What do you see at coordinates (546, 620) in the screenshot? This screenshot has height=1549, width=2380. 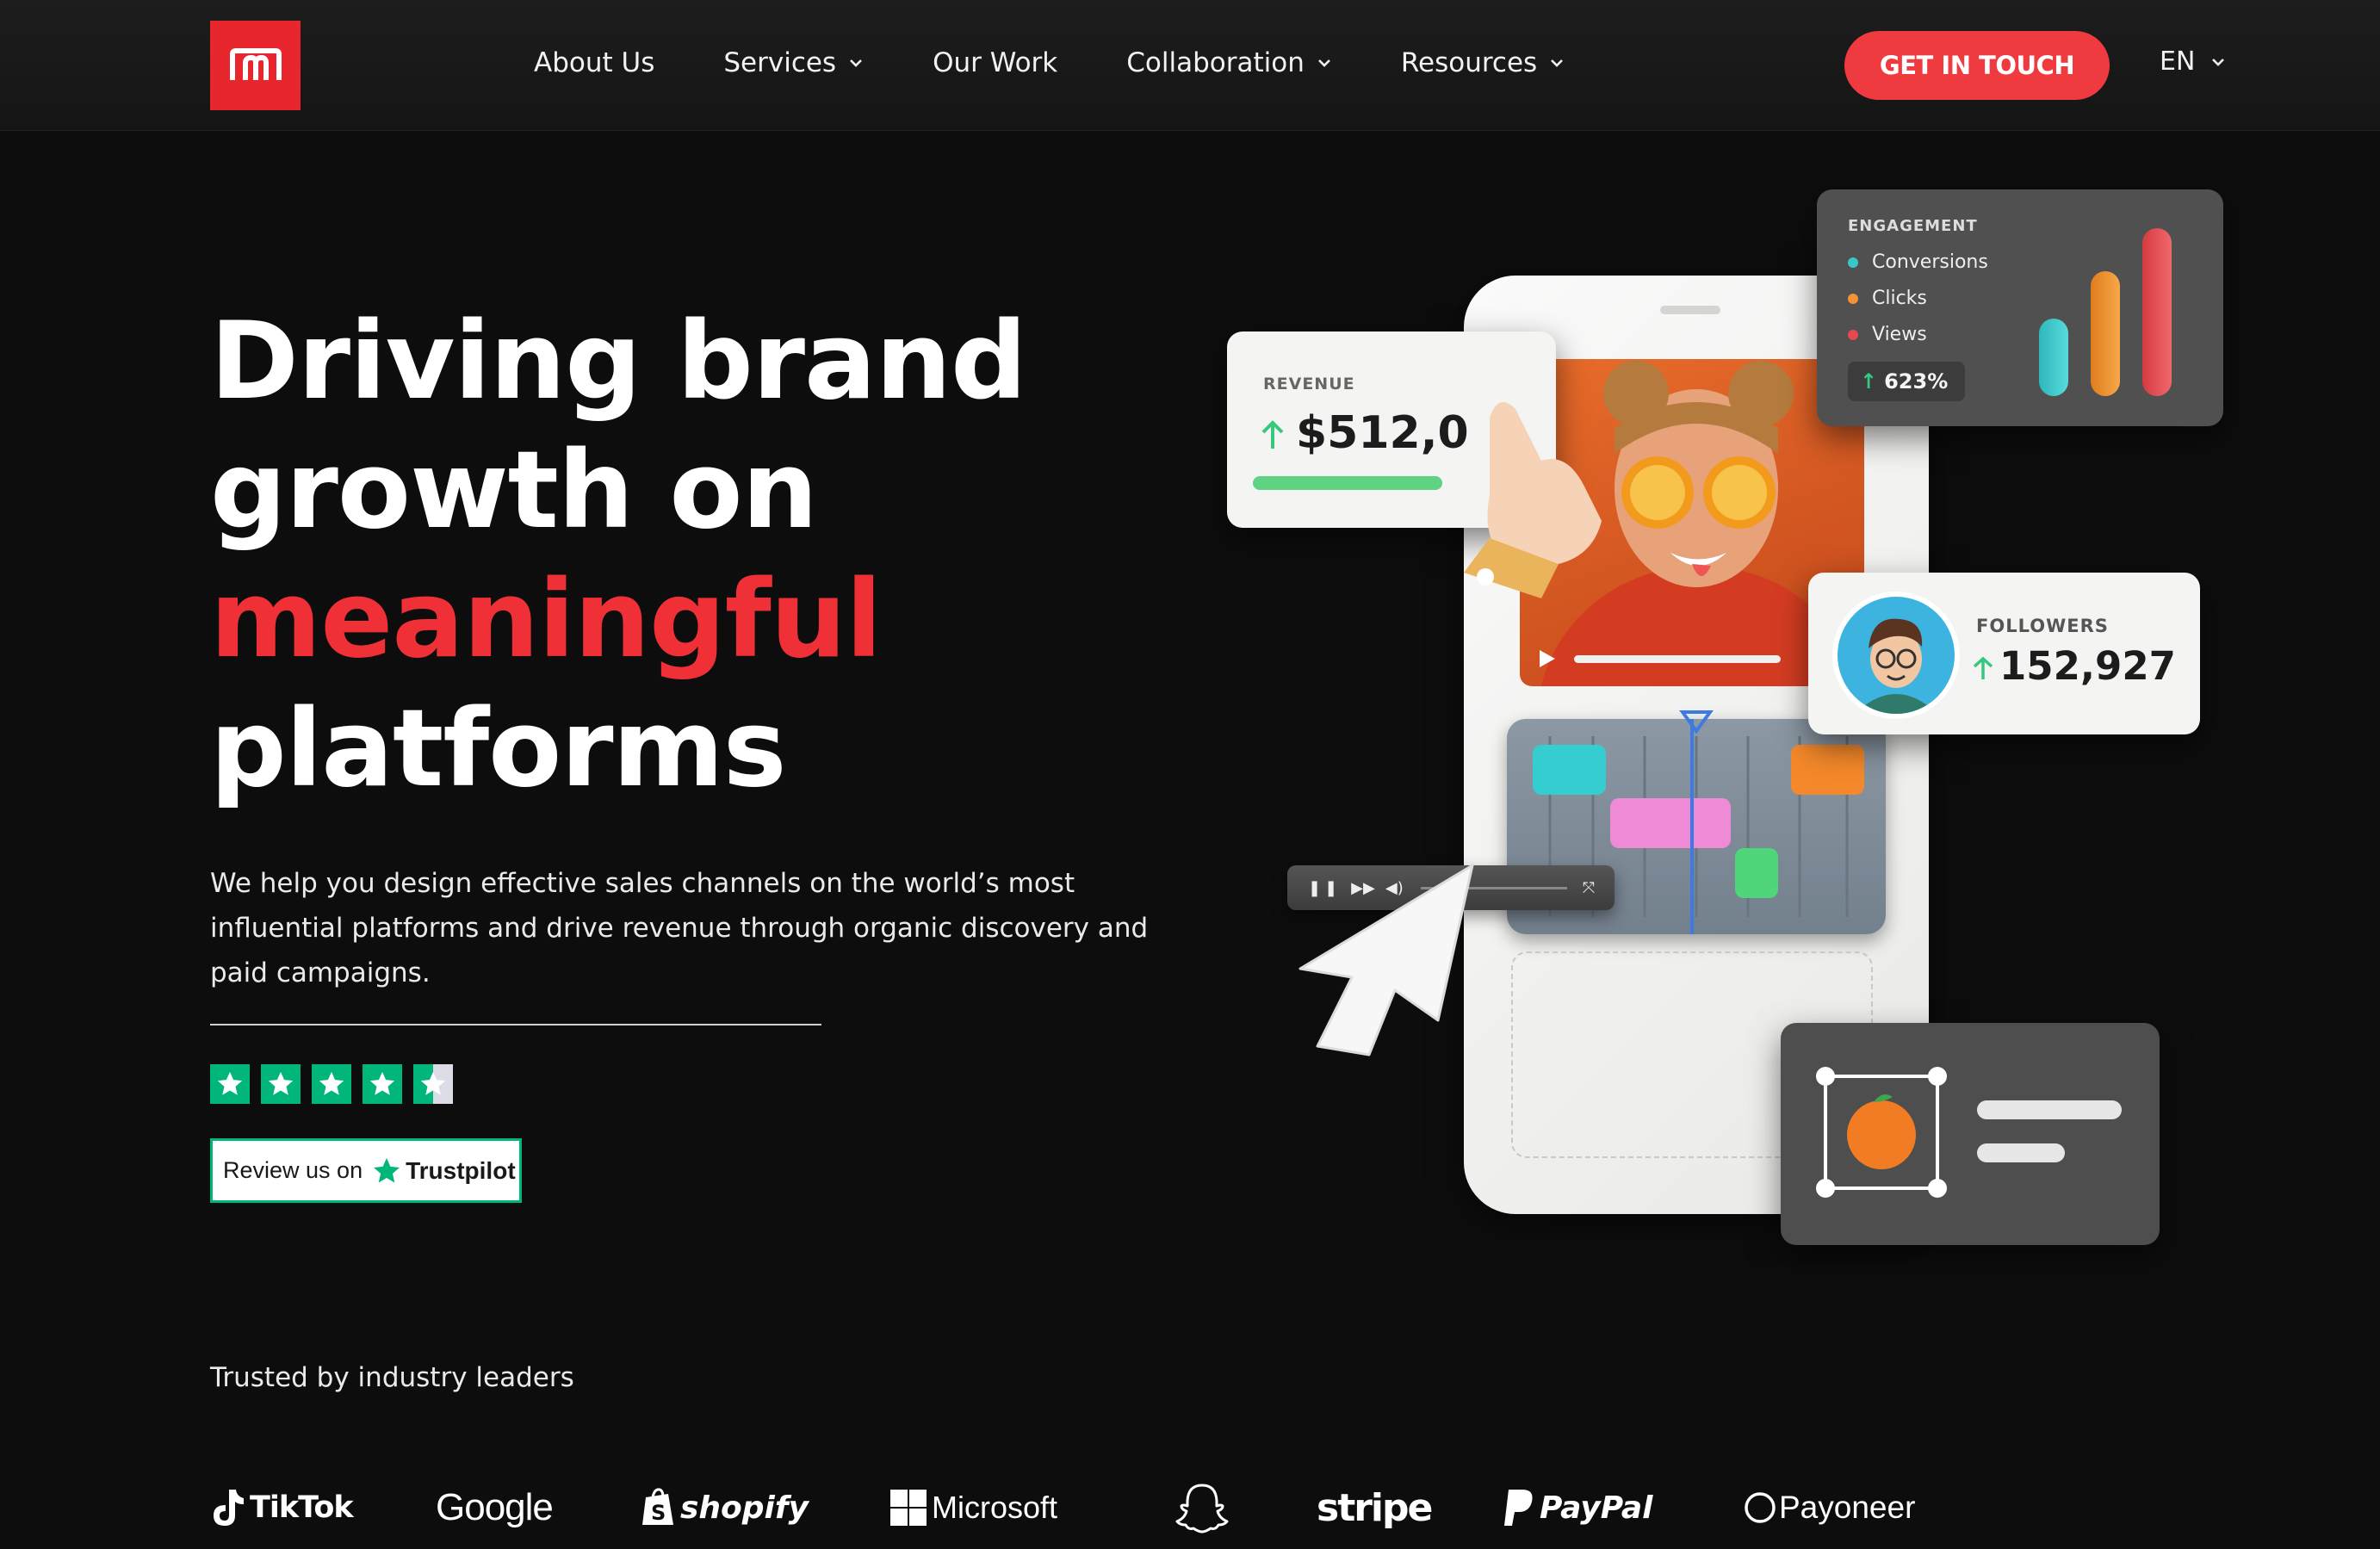 I see `hero-title-highlight: meaningful` at bounding box center [546, 620].